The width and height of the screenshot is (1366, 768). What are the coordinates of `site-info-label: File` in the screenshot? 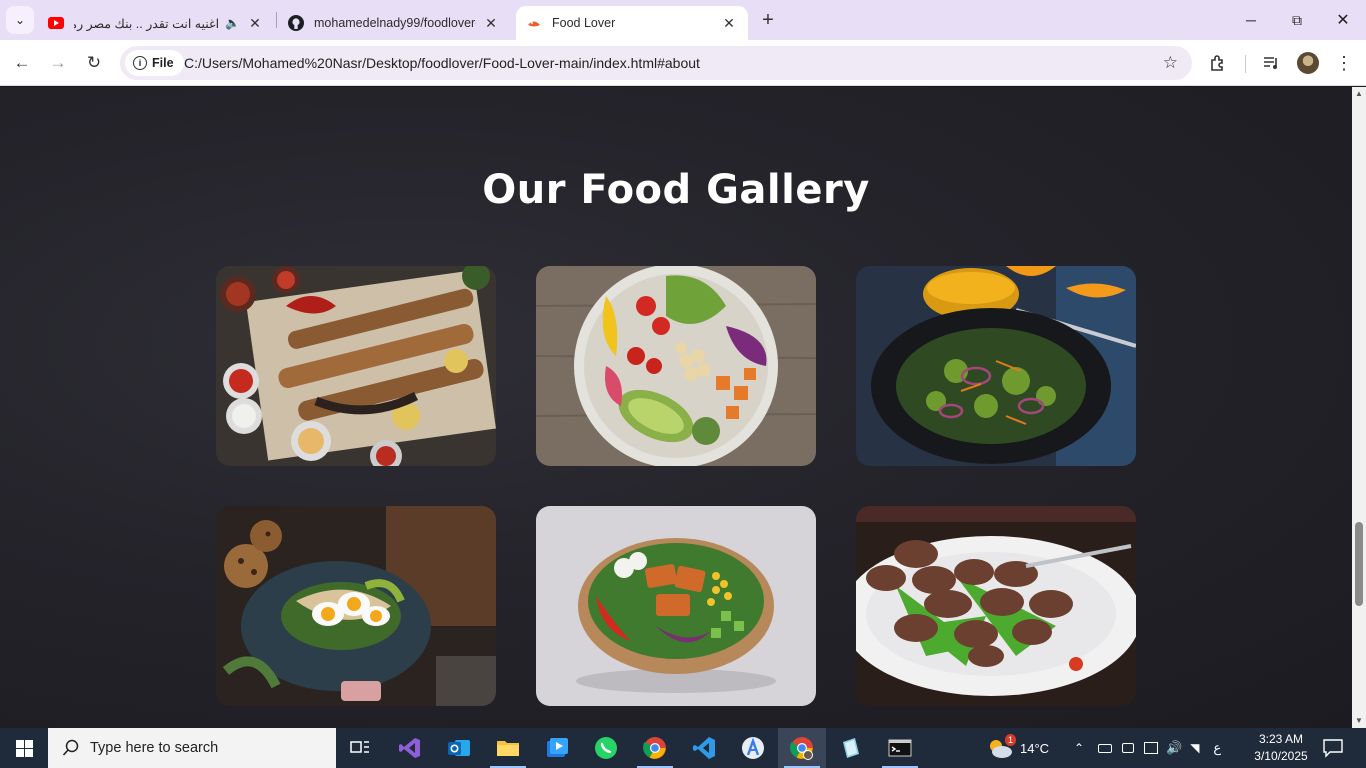 It's located at (163, 63).